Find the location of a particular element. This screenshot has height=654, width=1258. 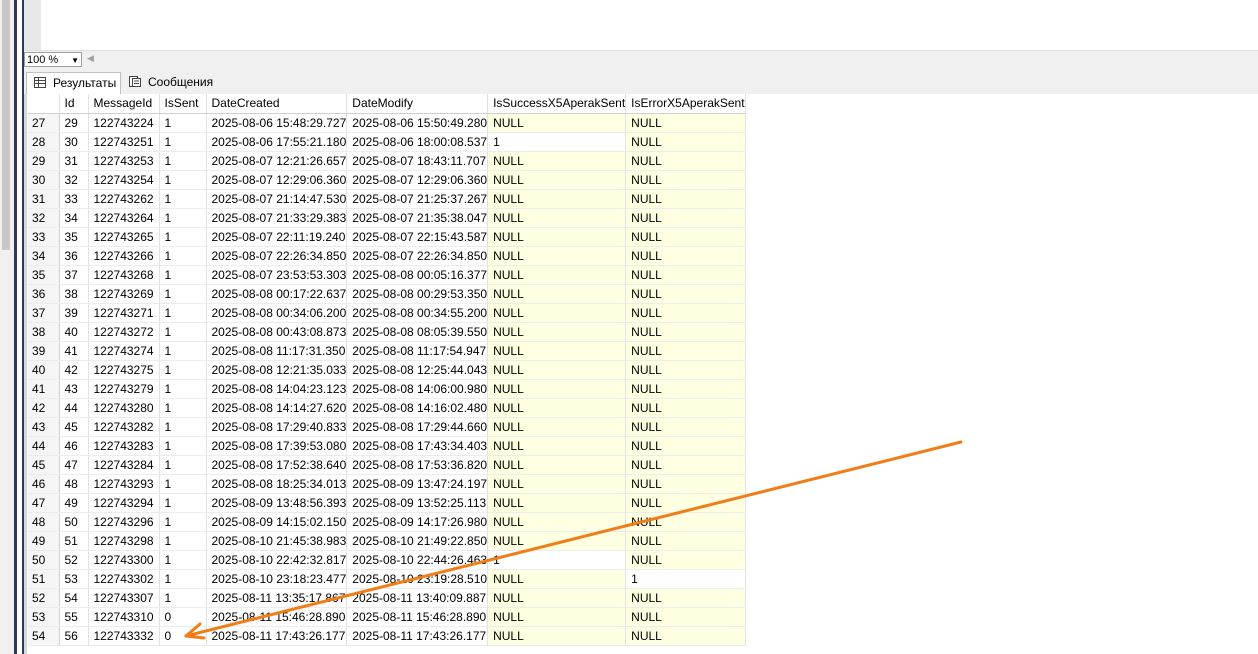

cell-datecreated: 2025-08-08 17:52:38.640 is located at coordinates (277, 465).